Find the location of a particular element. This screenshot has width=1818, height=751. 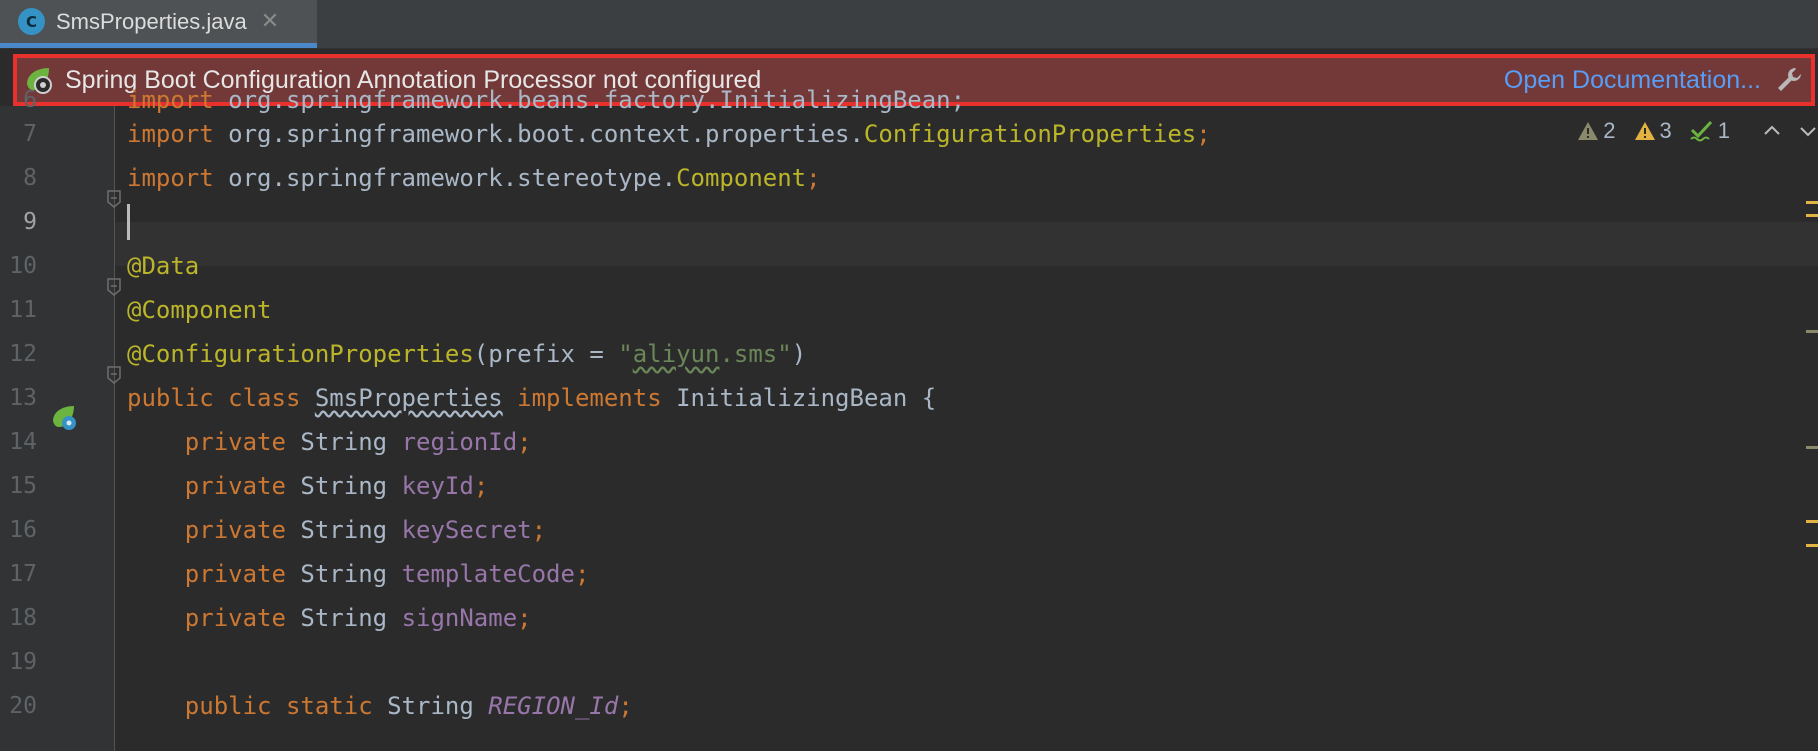

warning-icon is located at coordinates (1644, 131).